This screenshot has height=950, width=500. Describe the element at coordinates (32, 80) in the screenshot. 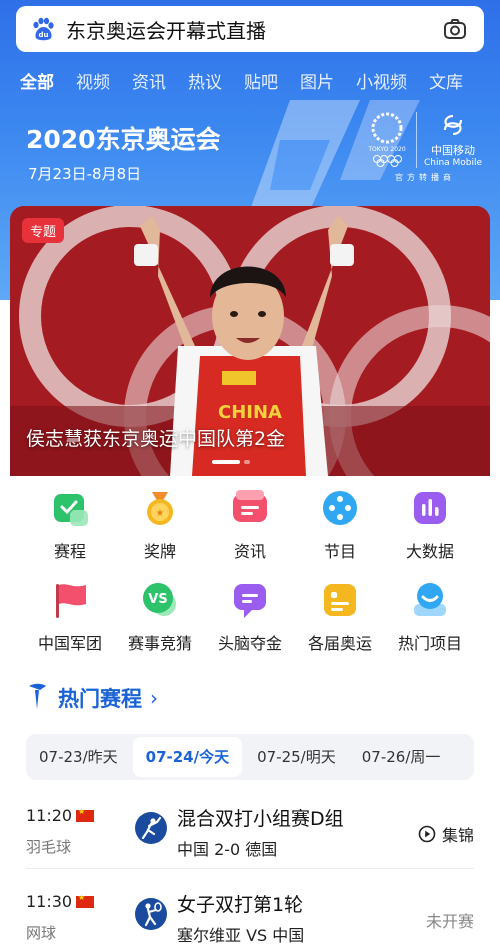

I see `tab-all: 全部` at that location.